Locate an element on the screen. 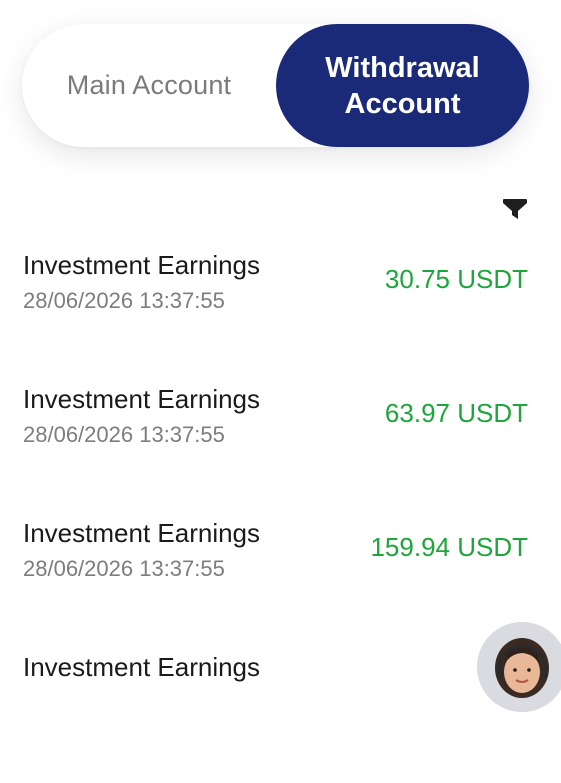  account-tab-switch: Main Account Withdrawal Account is located at coordinates (275, 85).